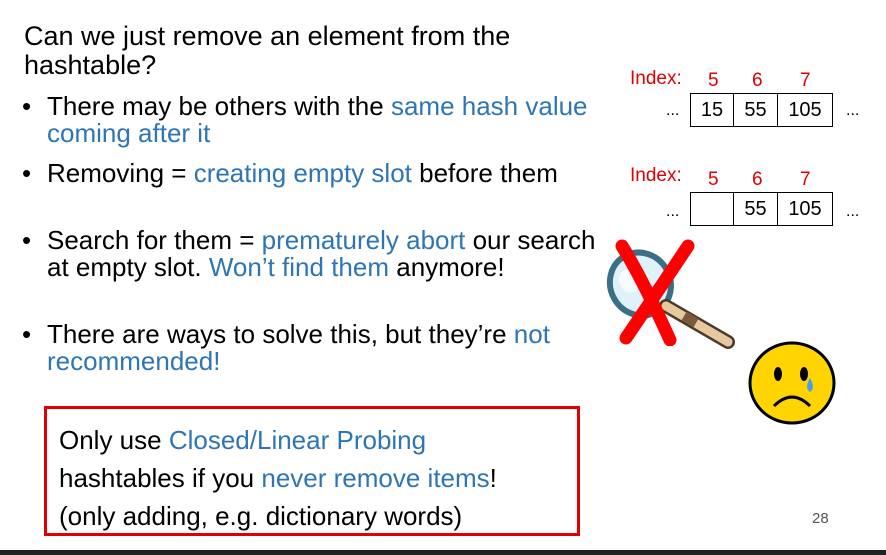  I want to click on callout-text-highlight: never remove items, so click(375, 478).